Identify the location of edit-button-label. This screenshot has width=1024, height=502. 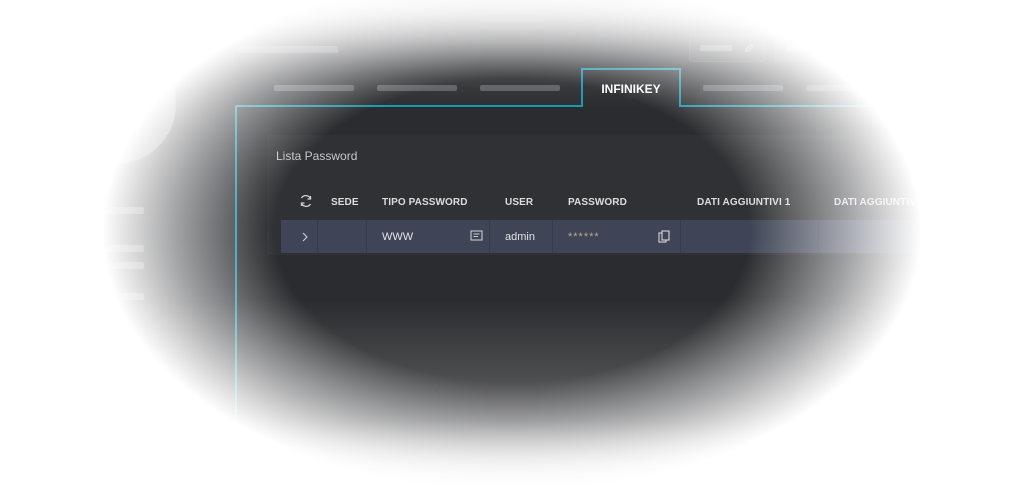
(716, 48).